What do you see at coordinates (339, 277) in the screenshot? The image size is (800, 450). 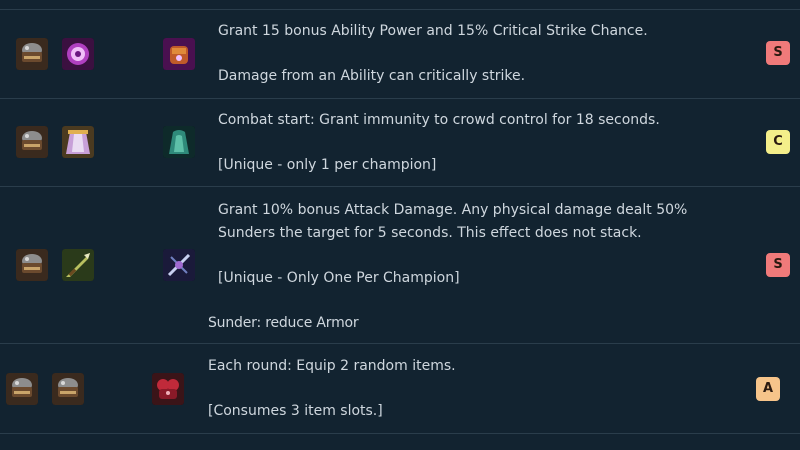 I see `description-line: [Unique - Only One Per Champion]` at bounding box center [339, 277].